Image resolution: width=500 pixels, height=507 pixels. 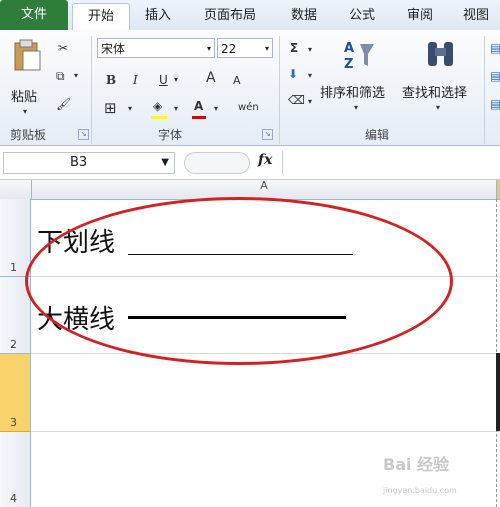 What do you see at coordinates (267, 134) in the screenshot?
I see `font-launcher-icon: ↘` at bounding box center [267, 134].